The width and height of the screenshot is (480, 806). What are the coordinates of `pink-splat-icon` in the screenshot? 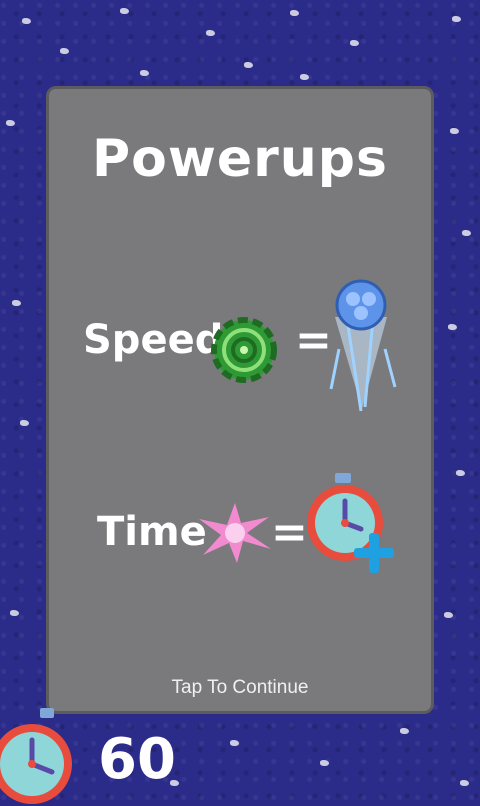 It's located at (235, 533).